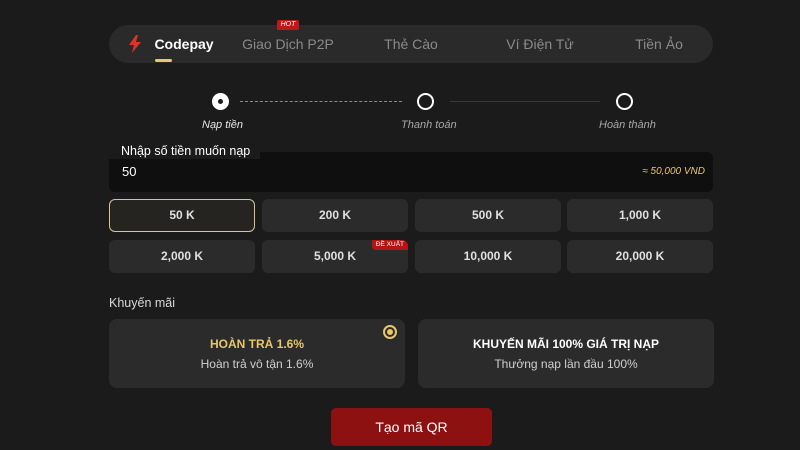  I want to click on amount-option-label: 500 K, so click(488, 215).